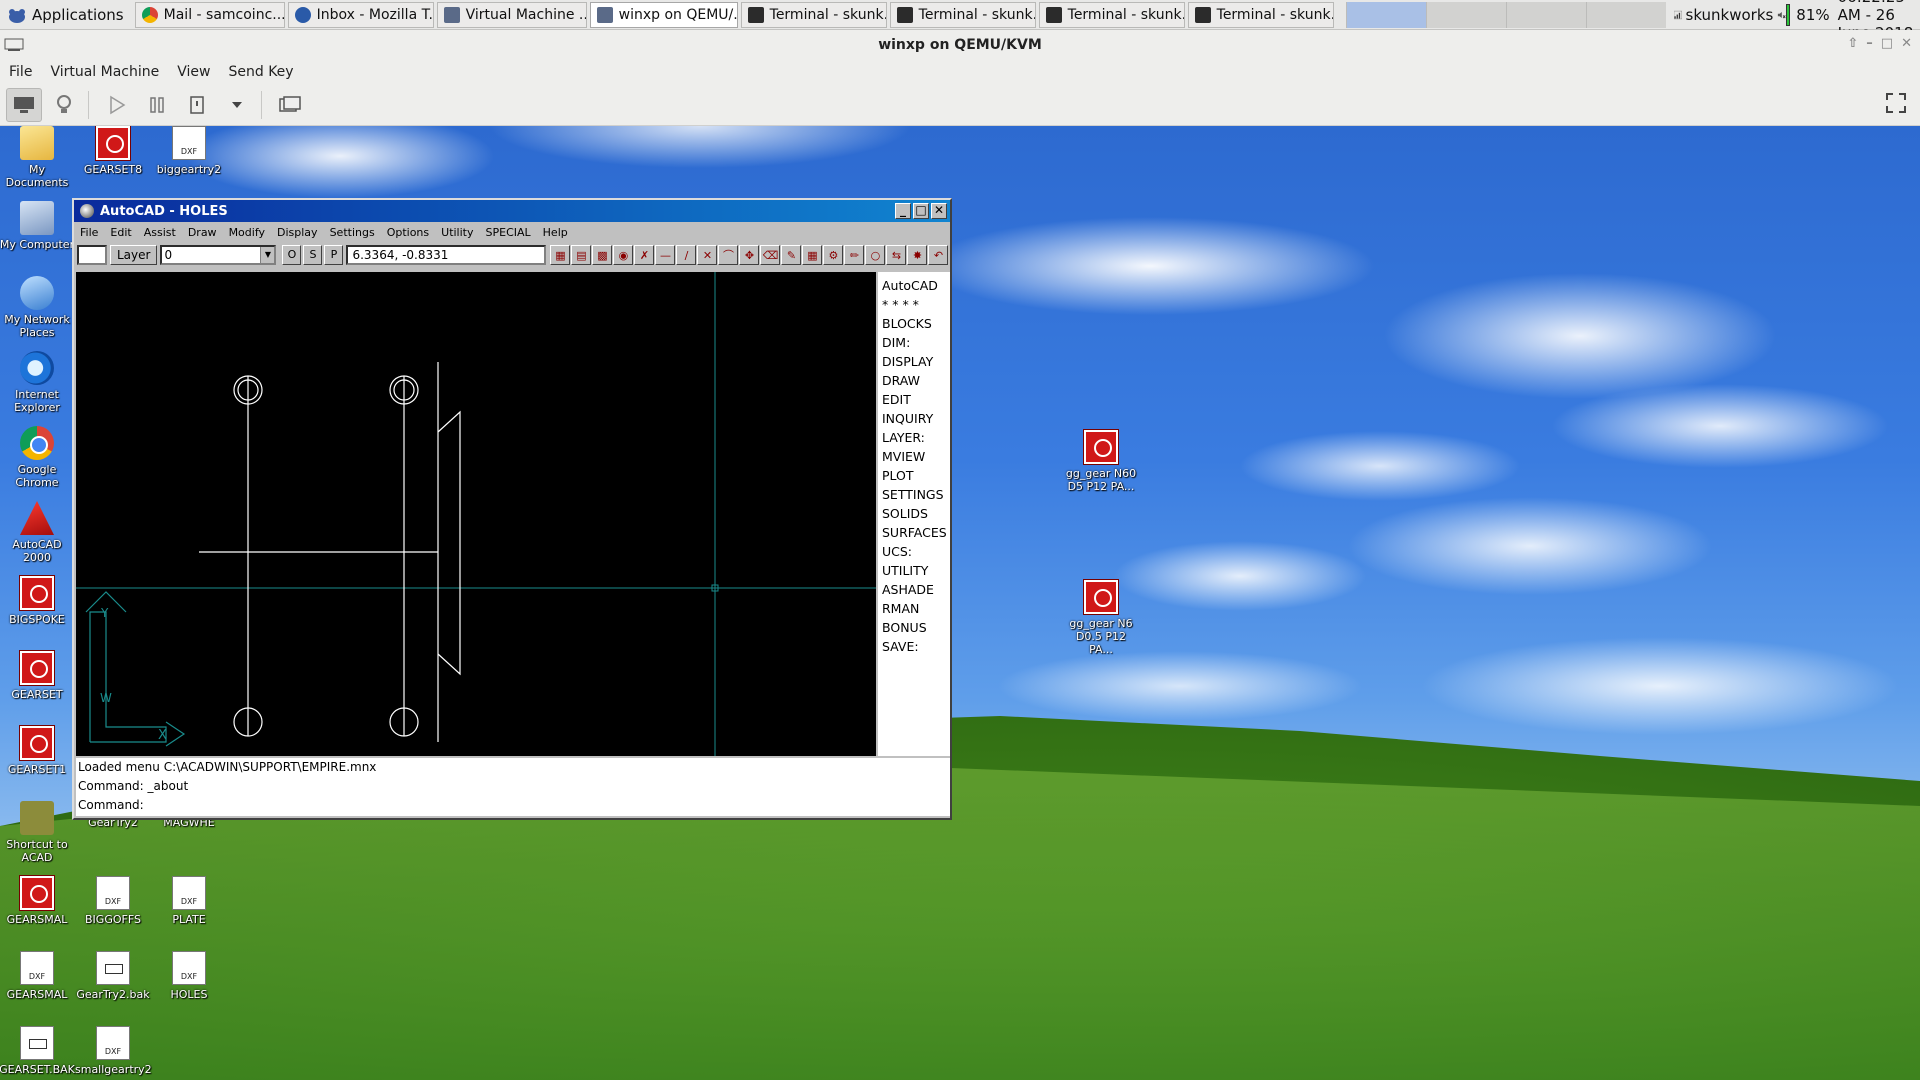 The image size is (1920, 1080). I want to click on desktop-icon-gearsmal: GEARSMAL, so click(37, 901).